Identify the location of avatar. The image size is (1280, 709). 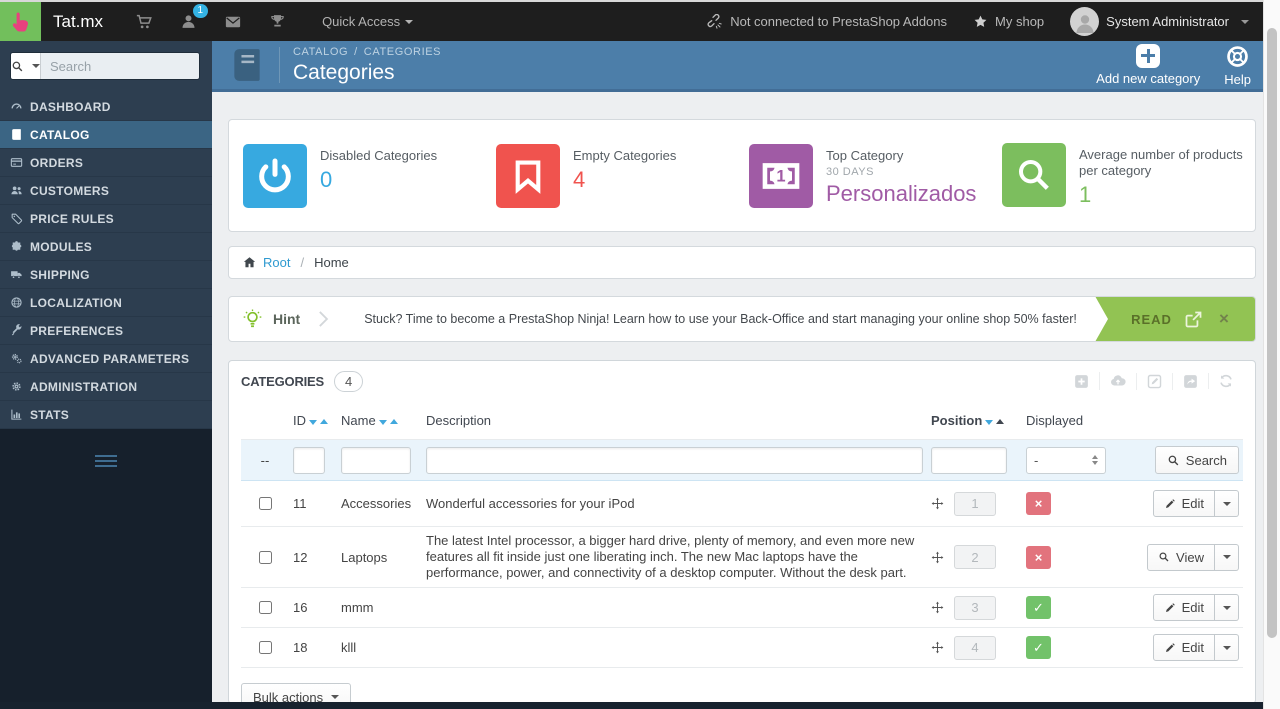
(1085, 21).